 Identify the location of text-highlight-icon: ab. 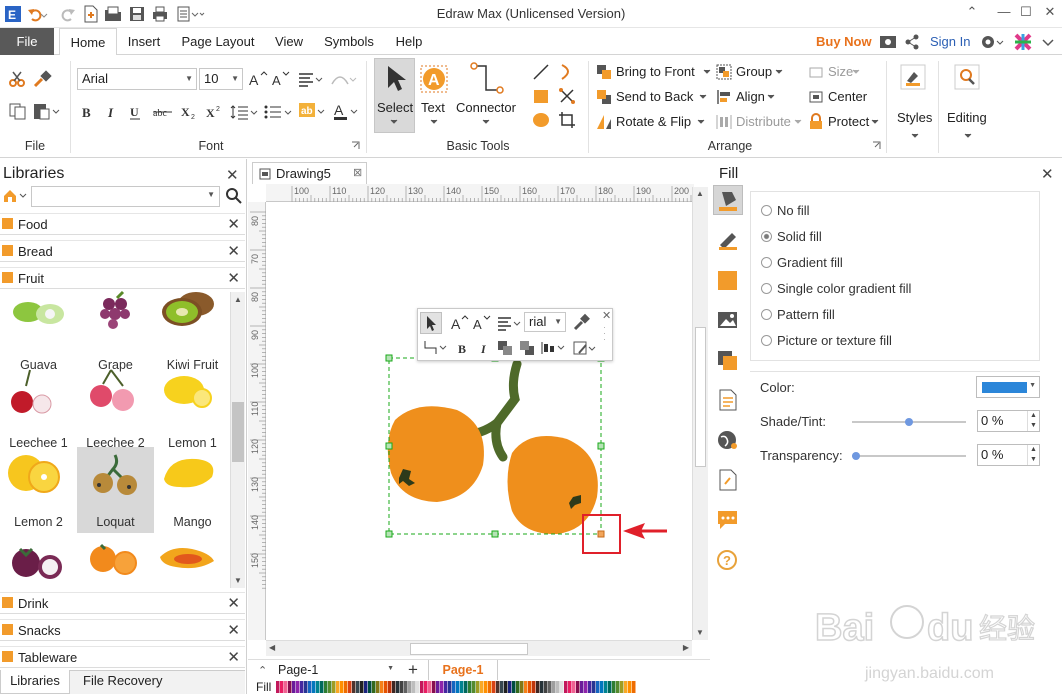
(312, 111).